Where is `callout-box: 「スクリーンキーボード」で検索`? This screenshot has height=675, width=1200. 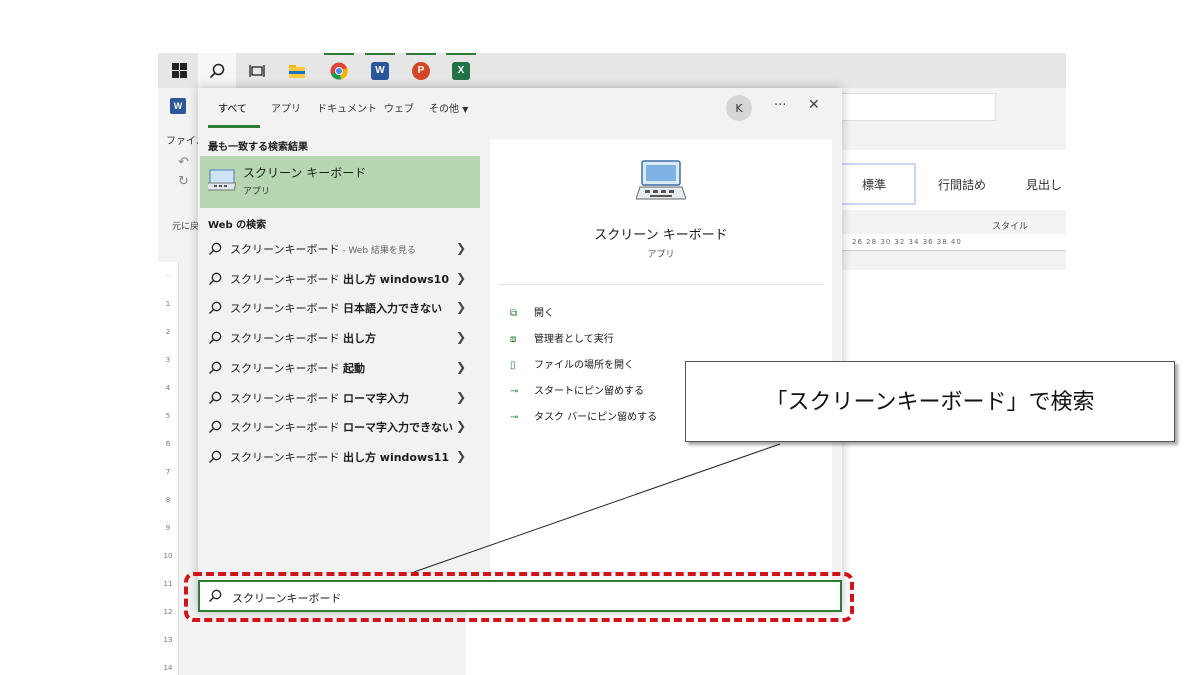 callout-box: 「スクリーンキーボード」で検索 is located at coordinates (930, 401).